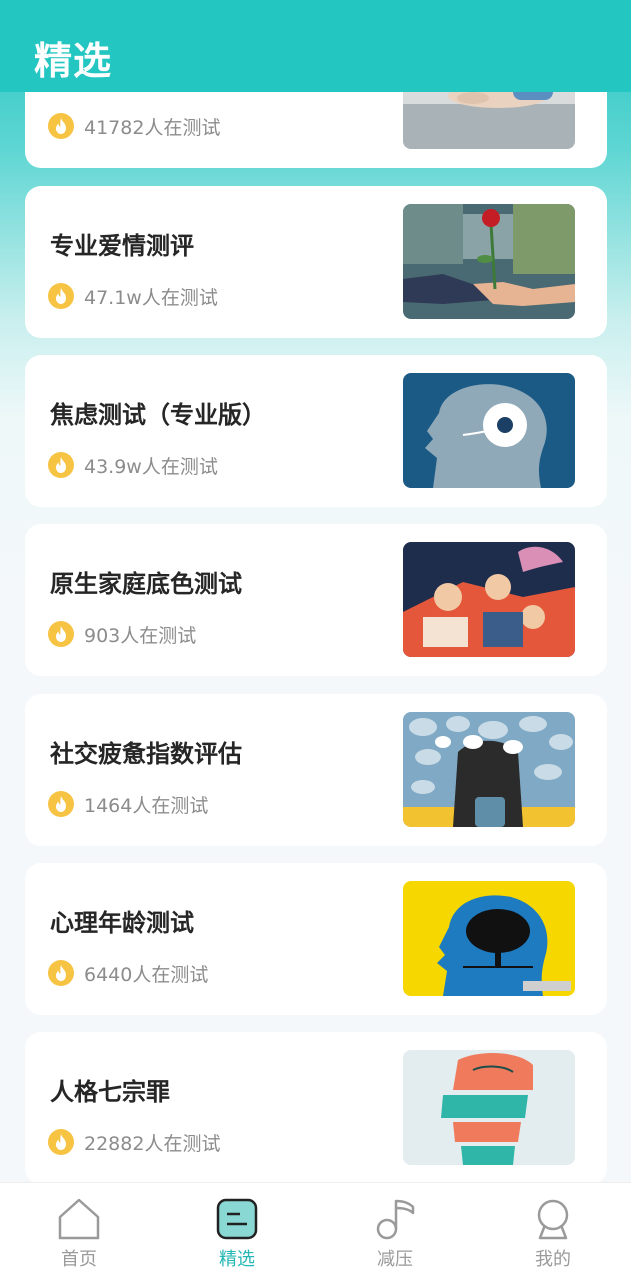 The width and height of the screenshot is (631, 1280). Describe the element at coordinates (489, 599) in the screenshot. I see `family-illustration` at that location.